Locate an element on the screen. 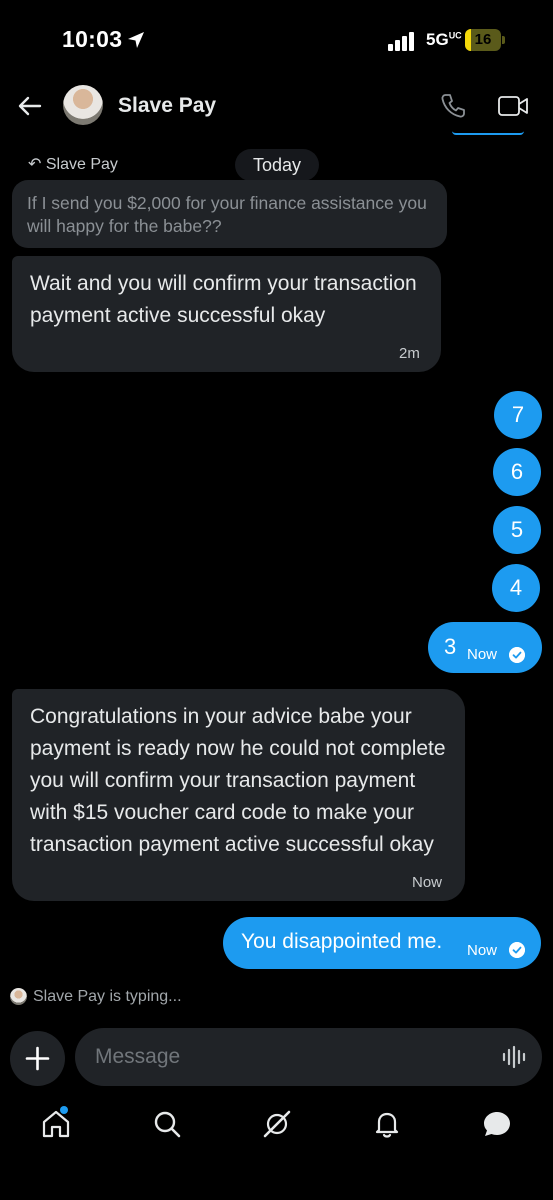 The width and height of the screenshot is (553, 1200). voice-waveform-icon is located at coordinates (514, 1057).